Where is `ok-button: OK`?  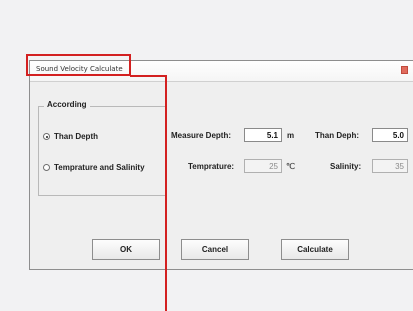 ok-button: OK is located at coordinates (126, 249).